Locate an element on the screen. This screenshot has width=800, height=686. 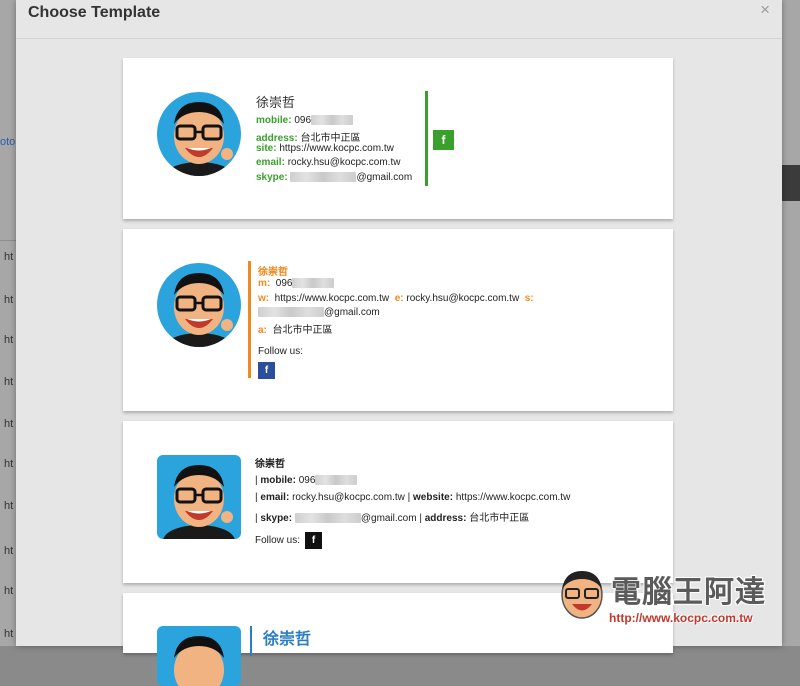
watermark-face-icon is located at coordinates (582, 595).